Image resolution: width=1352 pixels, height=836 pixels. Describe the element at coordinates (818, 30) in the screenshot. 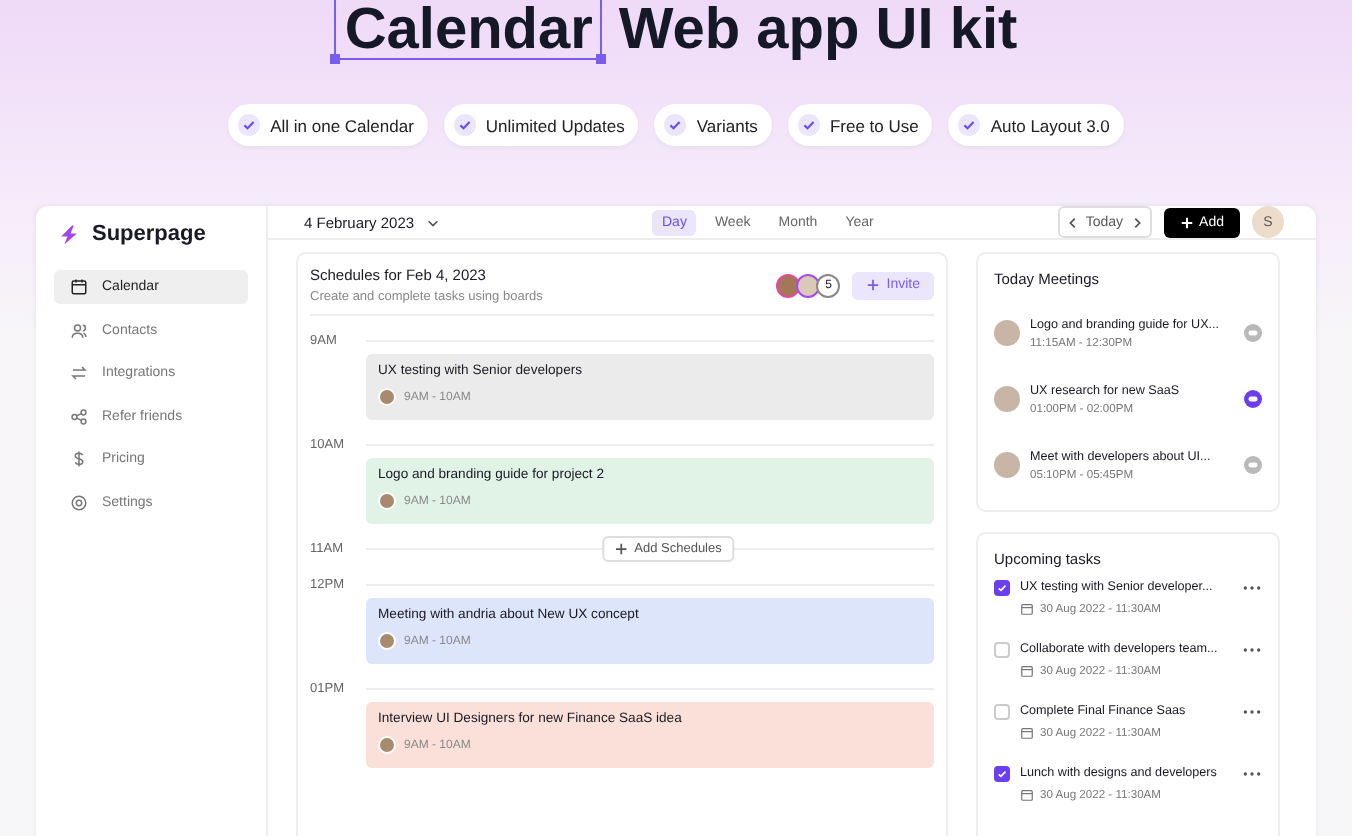

I see `hero-title: Web app UI kit` at that location.